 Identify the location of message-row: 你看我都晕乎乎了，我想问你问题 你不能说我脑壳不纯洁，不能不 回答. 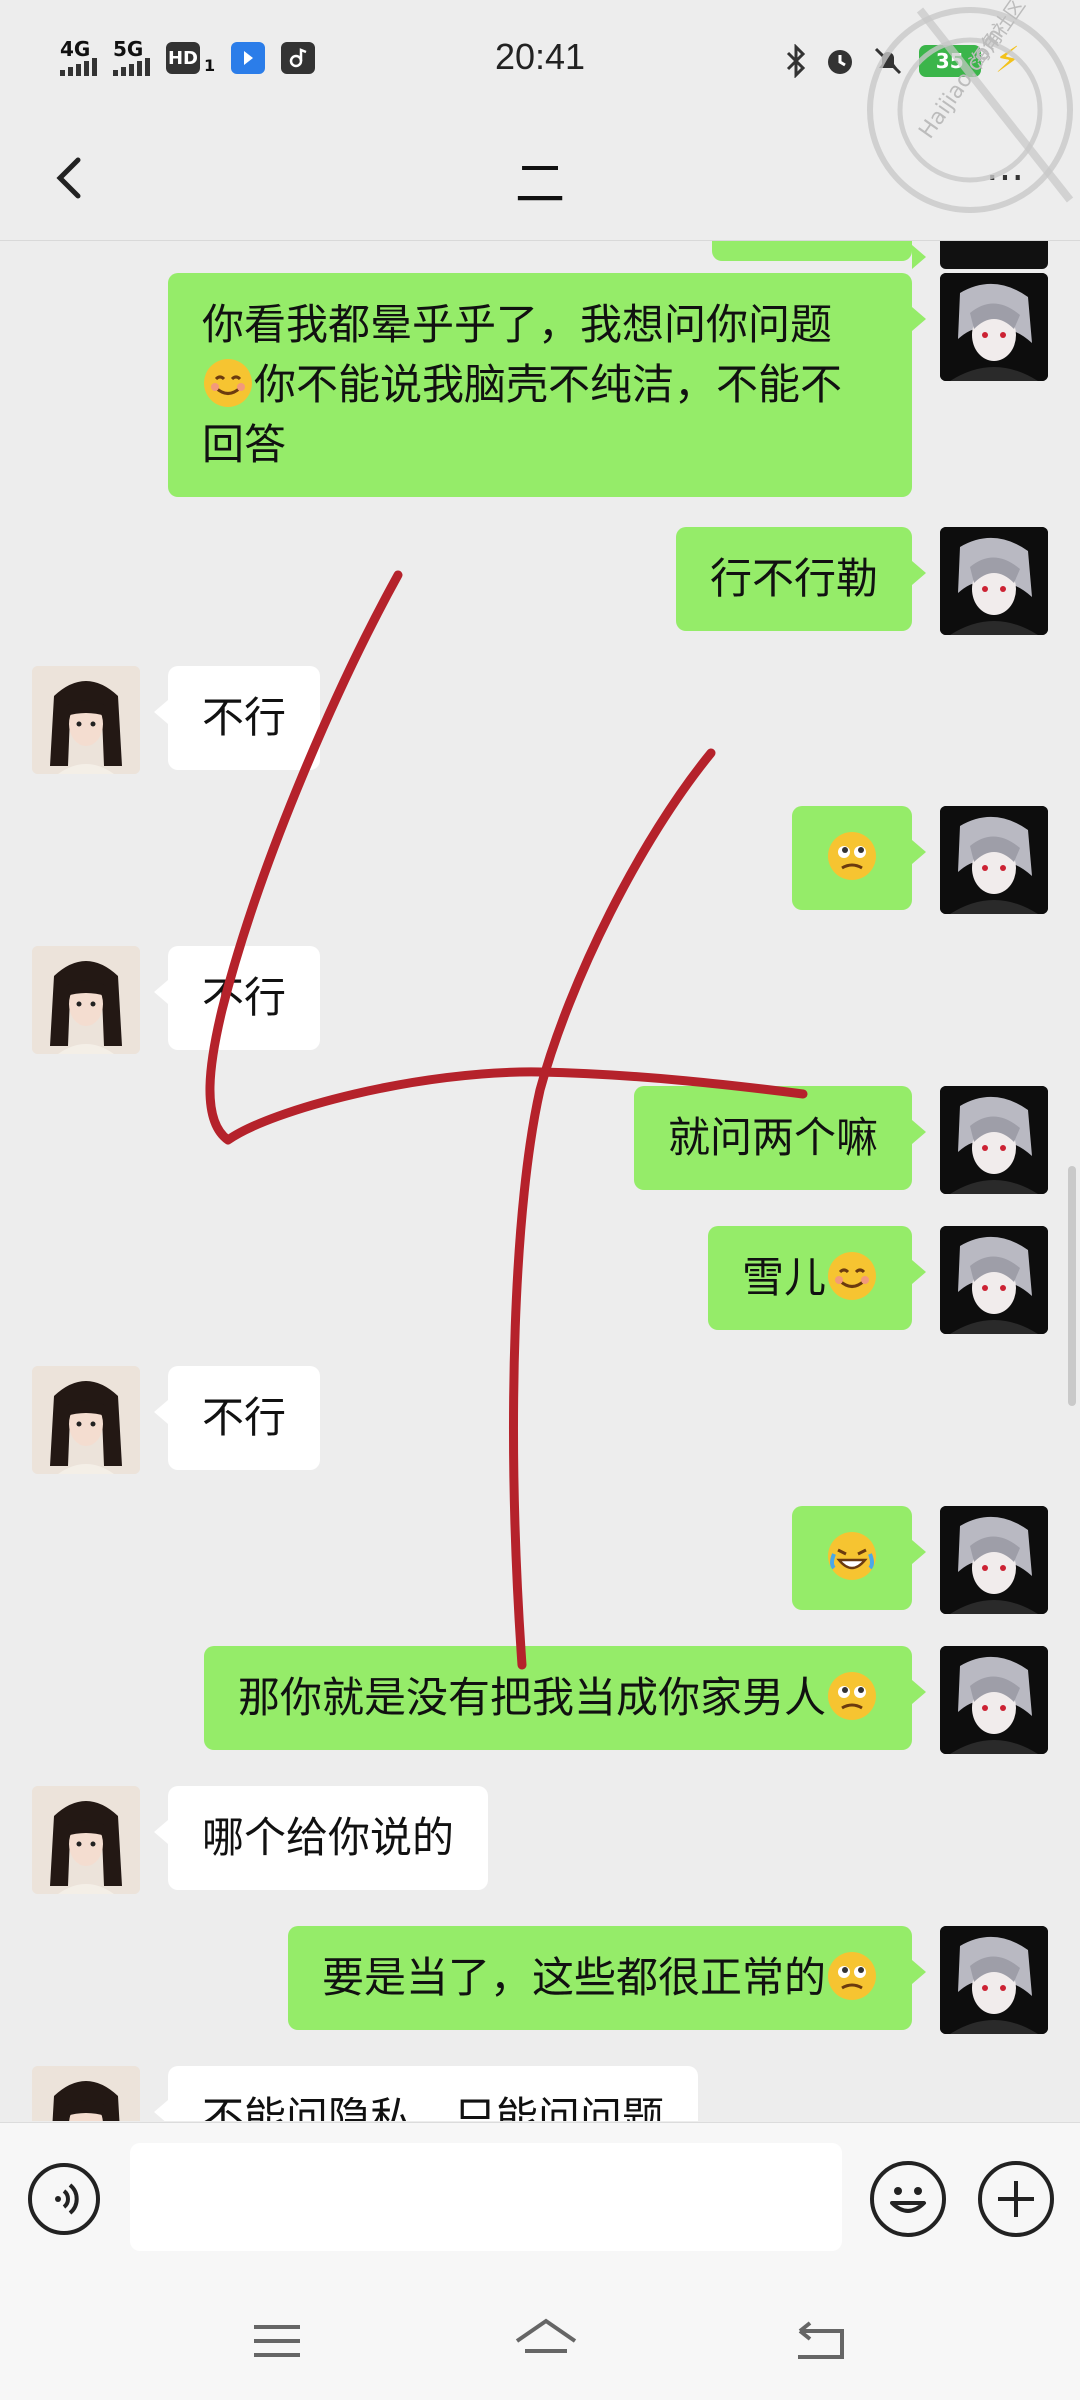
(540, 385).